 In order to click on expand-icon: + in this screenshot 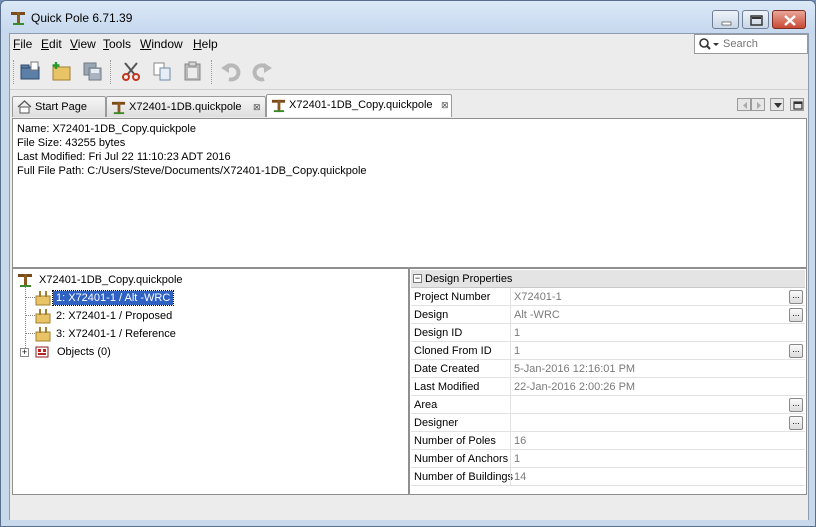, I will do `click(24, 352)`.